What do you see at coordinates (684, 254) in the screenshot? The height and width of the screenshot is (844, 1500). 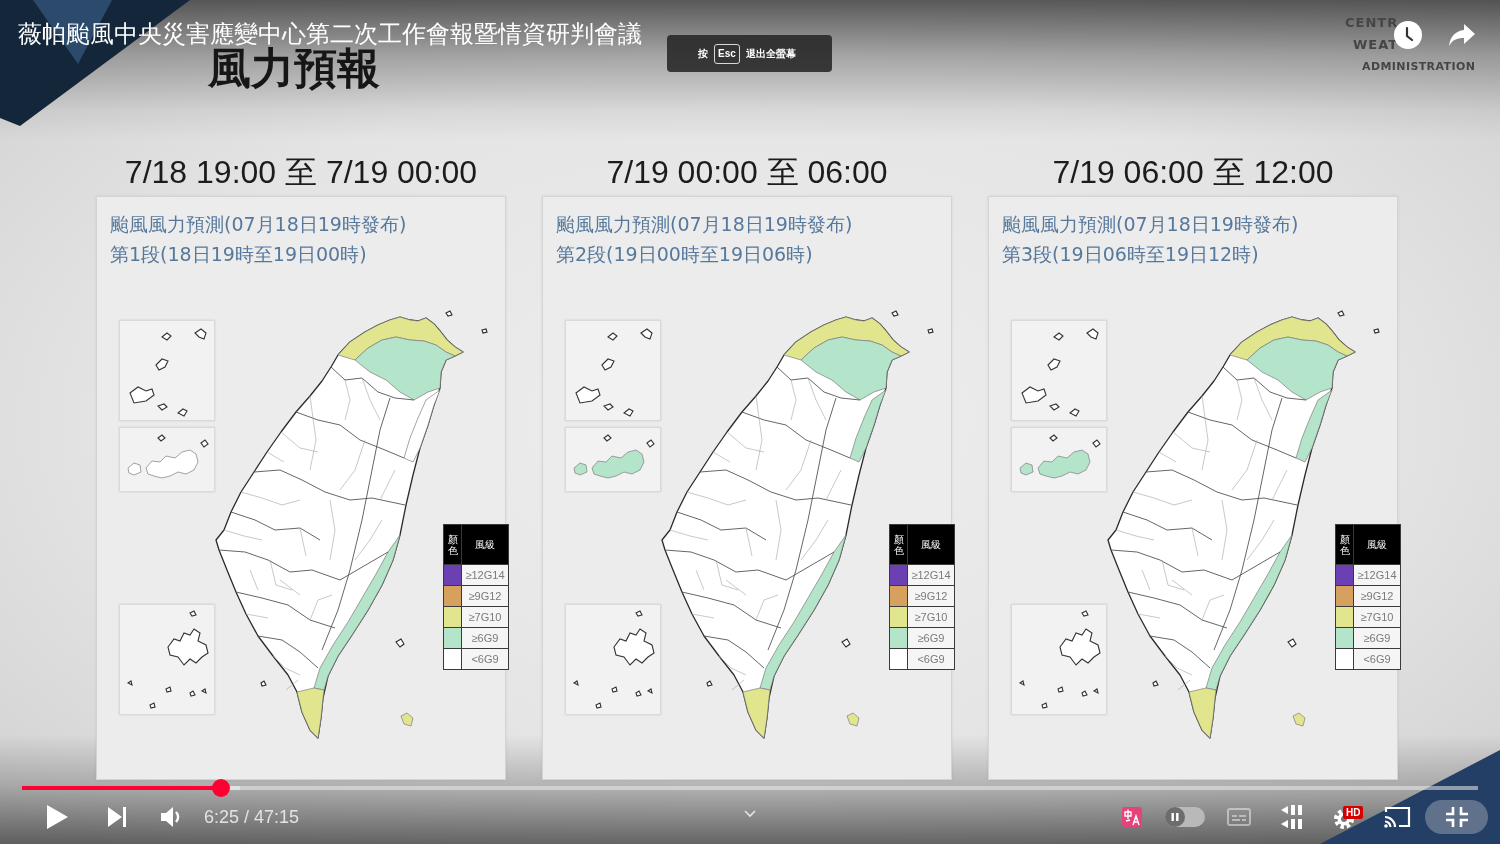 I see `map-subtitle: 第2段(19日00時至19日06時)` at bounding box center [684, 254].